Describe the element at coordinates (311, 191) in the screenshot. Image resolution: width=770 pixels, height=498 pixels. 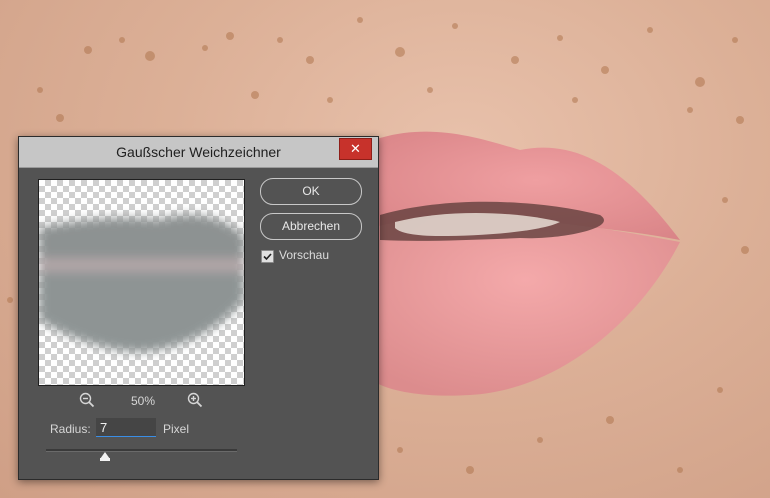
I see `ok-button: OK` at that location.